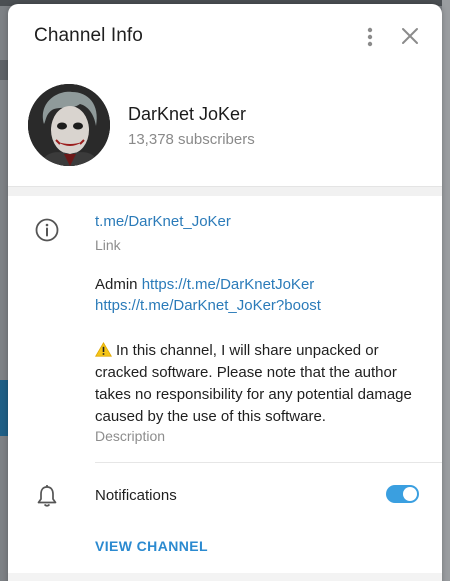  Describe the element at coordinates (151, 546) in the screenshot. I see `view-channel-button: VIEW CHANNEL` at that location.